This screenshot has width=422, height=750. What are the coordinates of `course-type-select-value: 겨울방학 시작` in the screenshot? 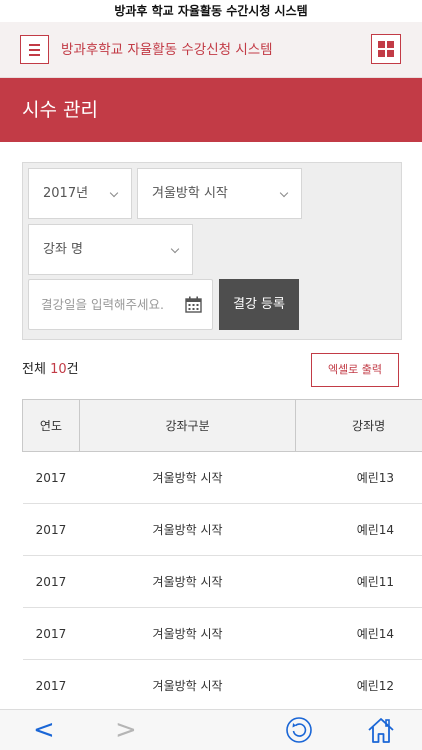 It's located at (190, 193).